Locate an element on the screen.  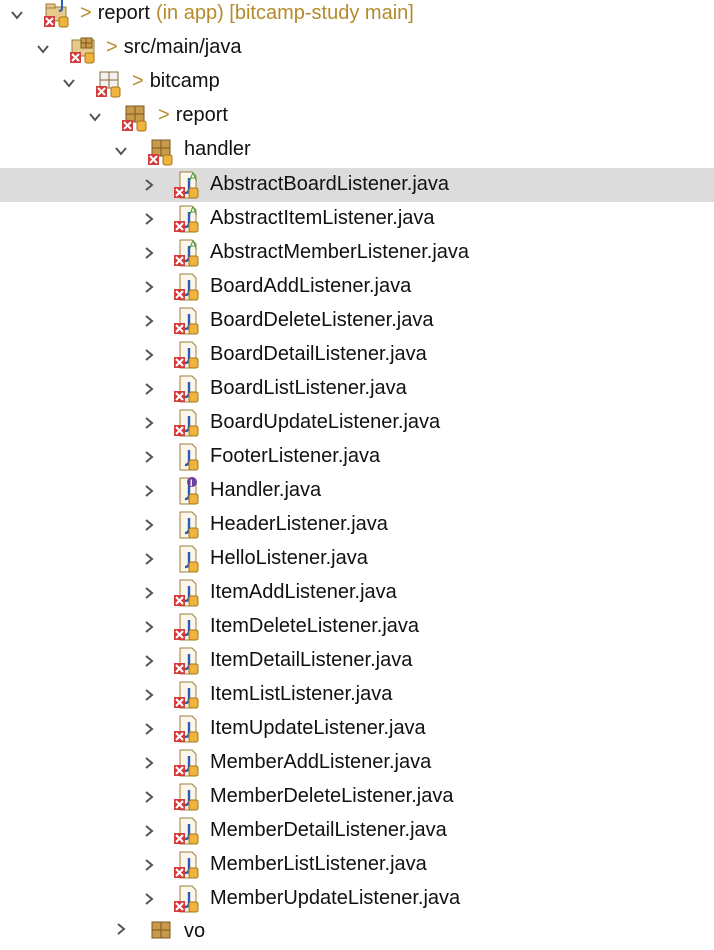
tree-row-file: ItemDetailListener.java is located at coordinates (357, 661).